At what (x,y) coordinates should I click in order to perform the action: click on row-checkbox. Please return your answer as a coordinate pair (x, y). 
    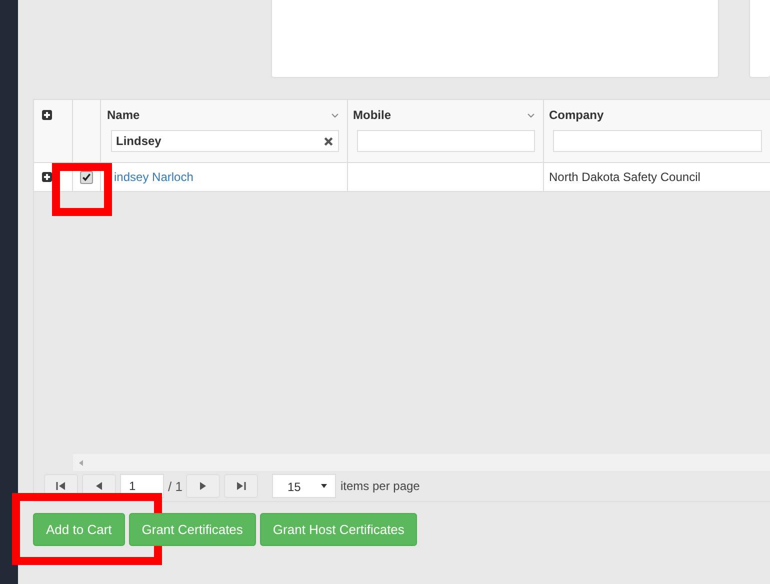
    Looking at the image, I should click on (86, 177).